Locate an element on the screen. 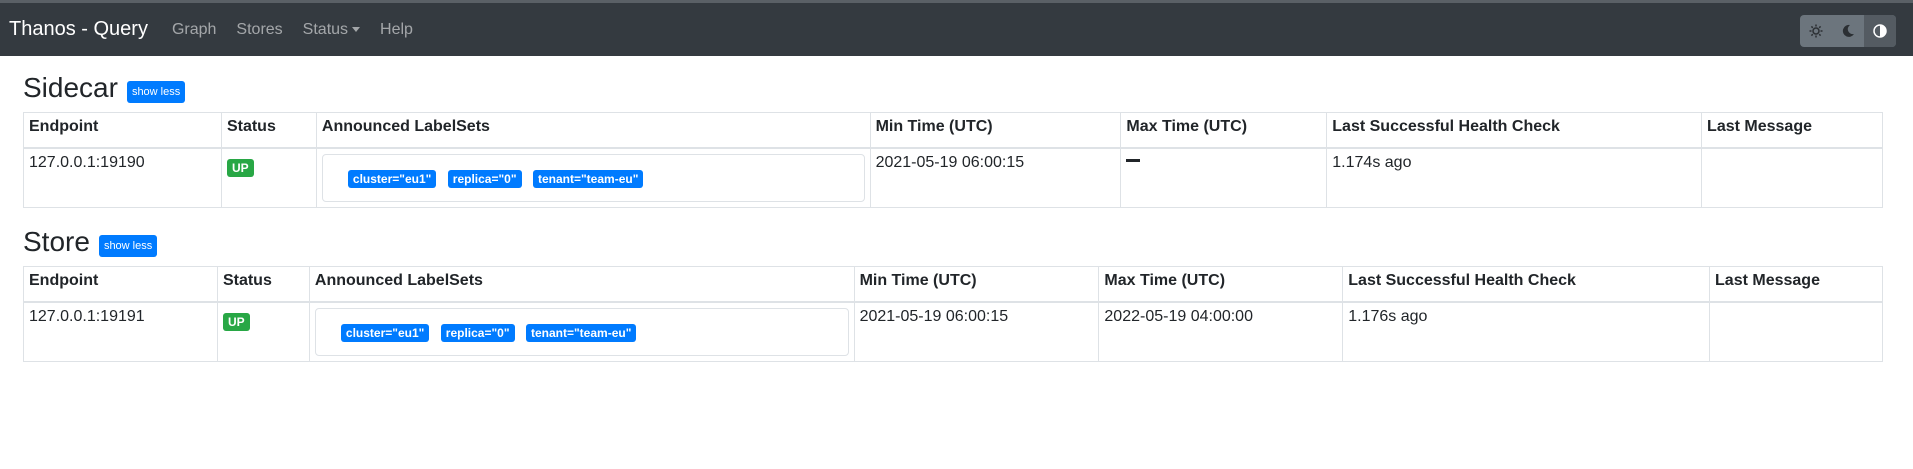  max-time-cell is located at coordinates (1224, 177).